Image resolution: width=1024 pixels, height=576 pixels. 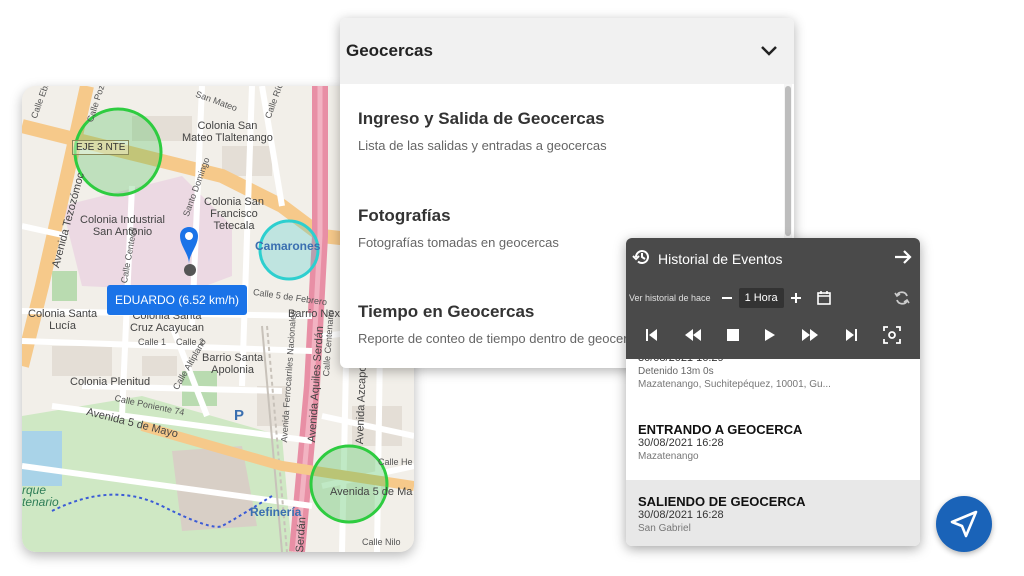 I want to click on skip-start-icon, so click(x=652, y=335).